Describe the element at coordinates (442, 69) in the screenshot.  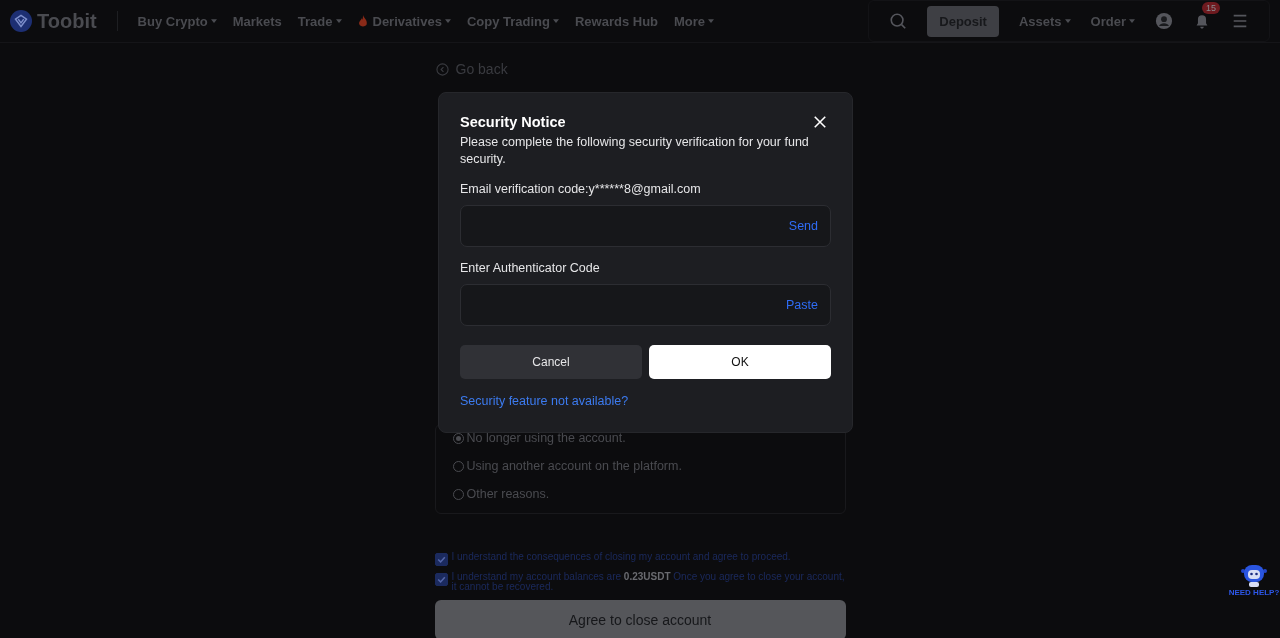
I see `back-icon` at that location.